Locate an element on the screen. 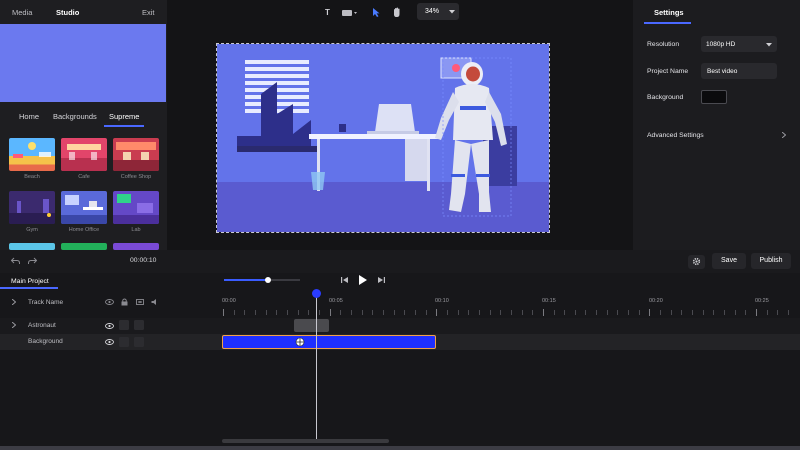 The width and height of the screenshot is (800, 450). track-name-astronaut: Astronaut is located at coordinates (42, 325).